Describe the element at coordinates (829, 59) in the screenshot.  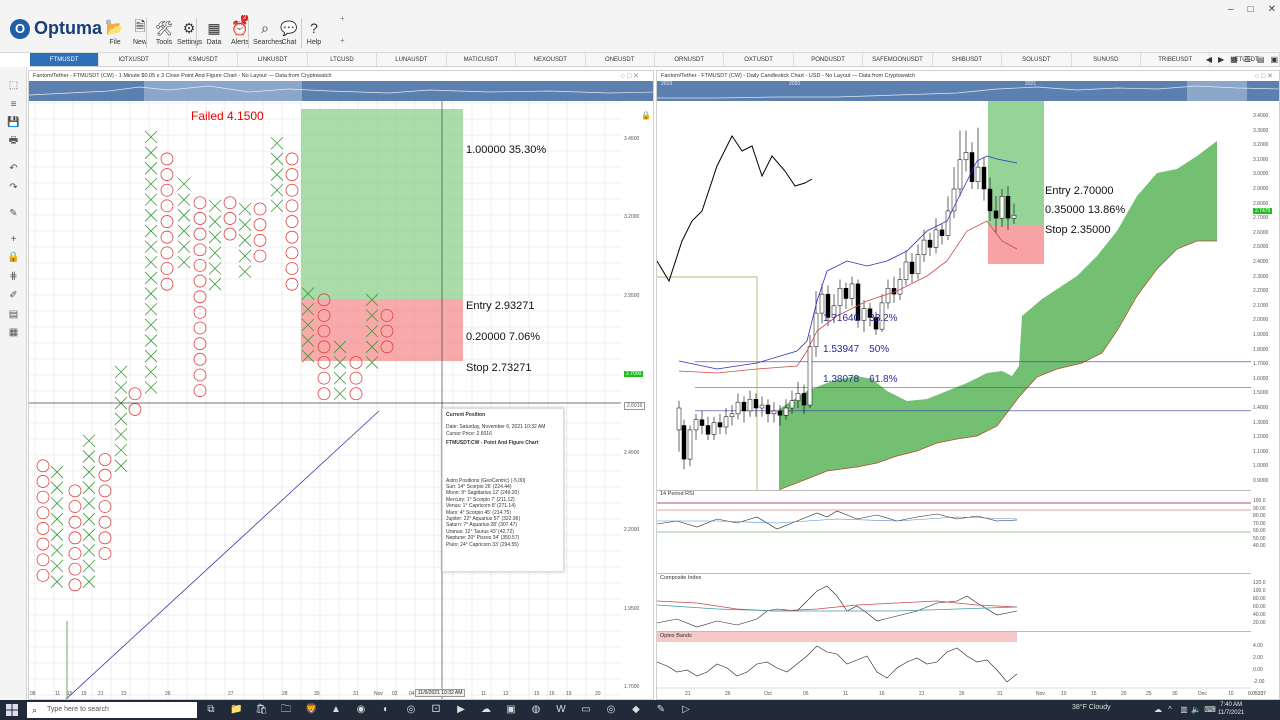
I see `tab-pondusdt: PONDUSDT` at that location.